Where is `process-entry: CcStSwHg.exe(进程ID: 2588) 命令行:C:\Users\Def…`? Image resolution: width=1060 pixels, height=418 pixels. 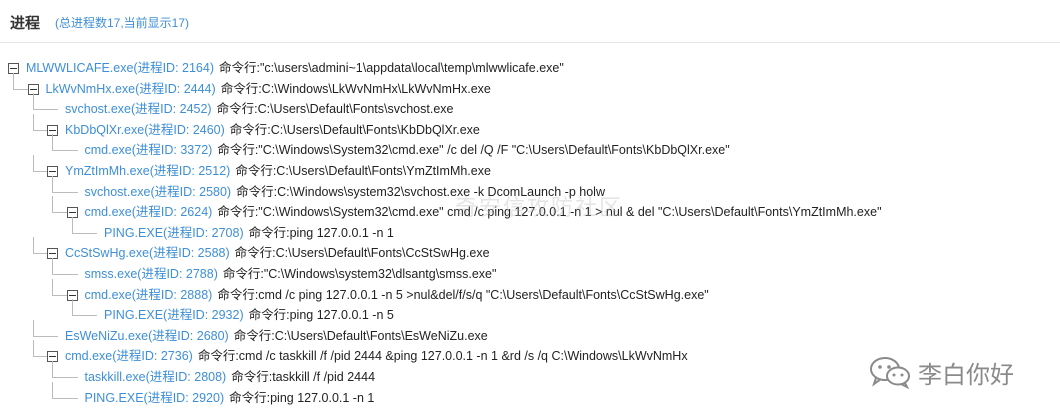
process-entry: CcStSwHg.exe(进程ID: 2588) 命令行:C:\Users\Def… is located at coordinates (277, 253).